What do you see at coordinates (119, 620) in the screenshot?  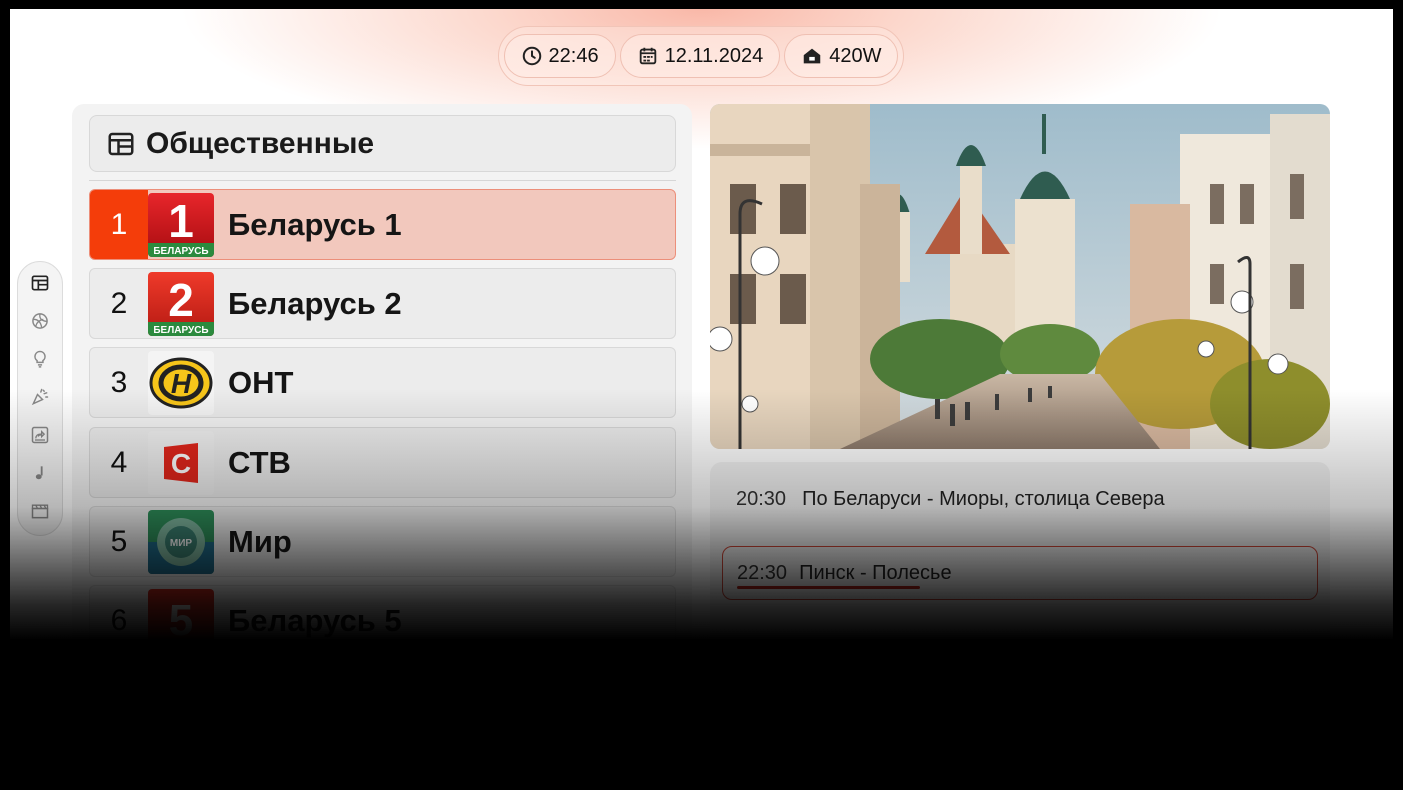 I see `channel-number: 6` at bounding box center [119, 620].